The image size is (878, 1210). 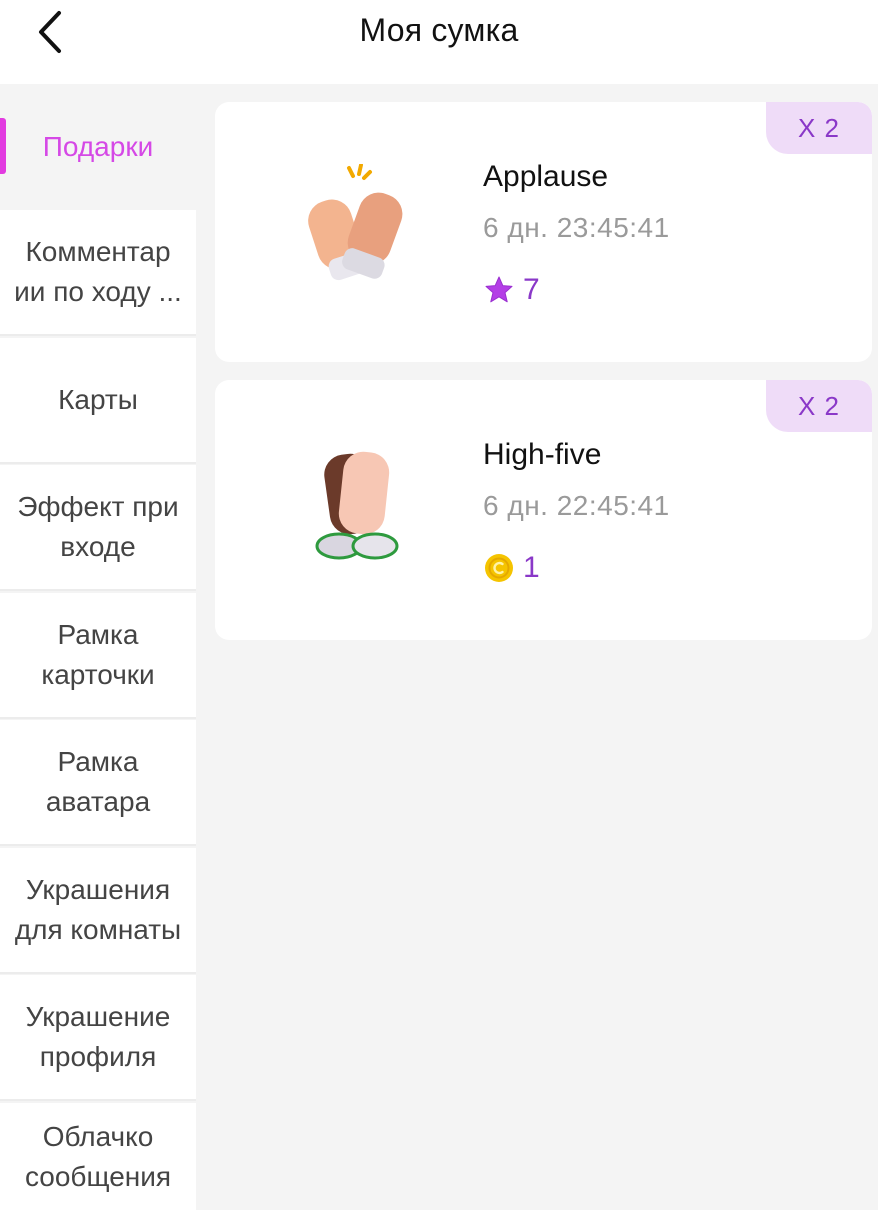 What do you see at coordinates (499, 568) in the screenshot?
I see `gold-coin-icon` at bounding box center [499, 568].